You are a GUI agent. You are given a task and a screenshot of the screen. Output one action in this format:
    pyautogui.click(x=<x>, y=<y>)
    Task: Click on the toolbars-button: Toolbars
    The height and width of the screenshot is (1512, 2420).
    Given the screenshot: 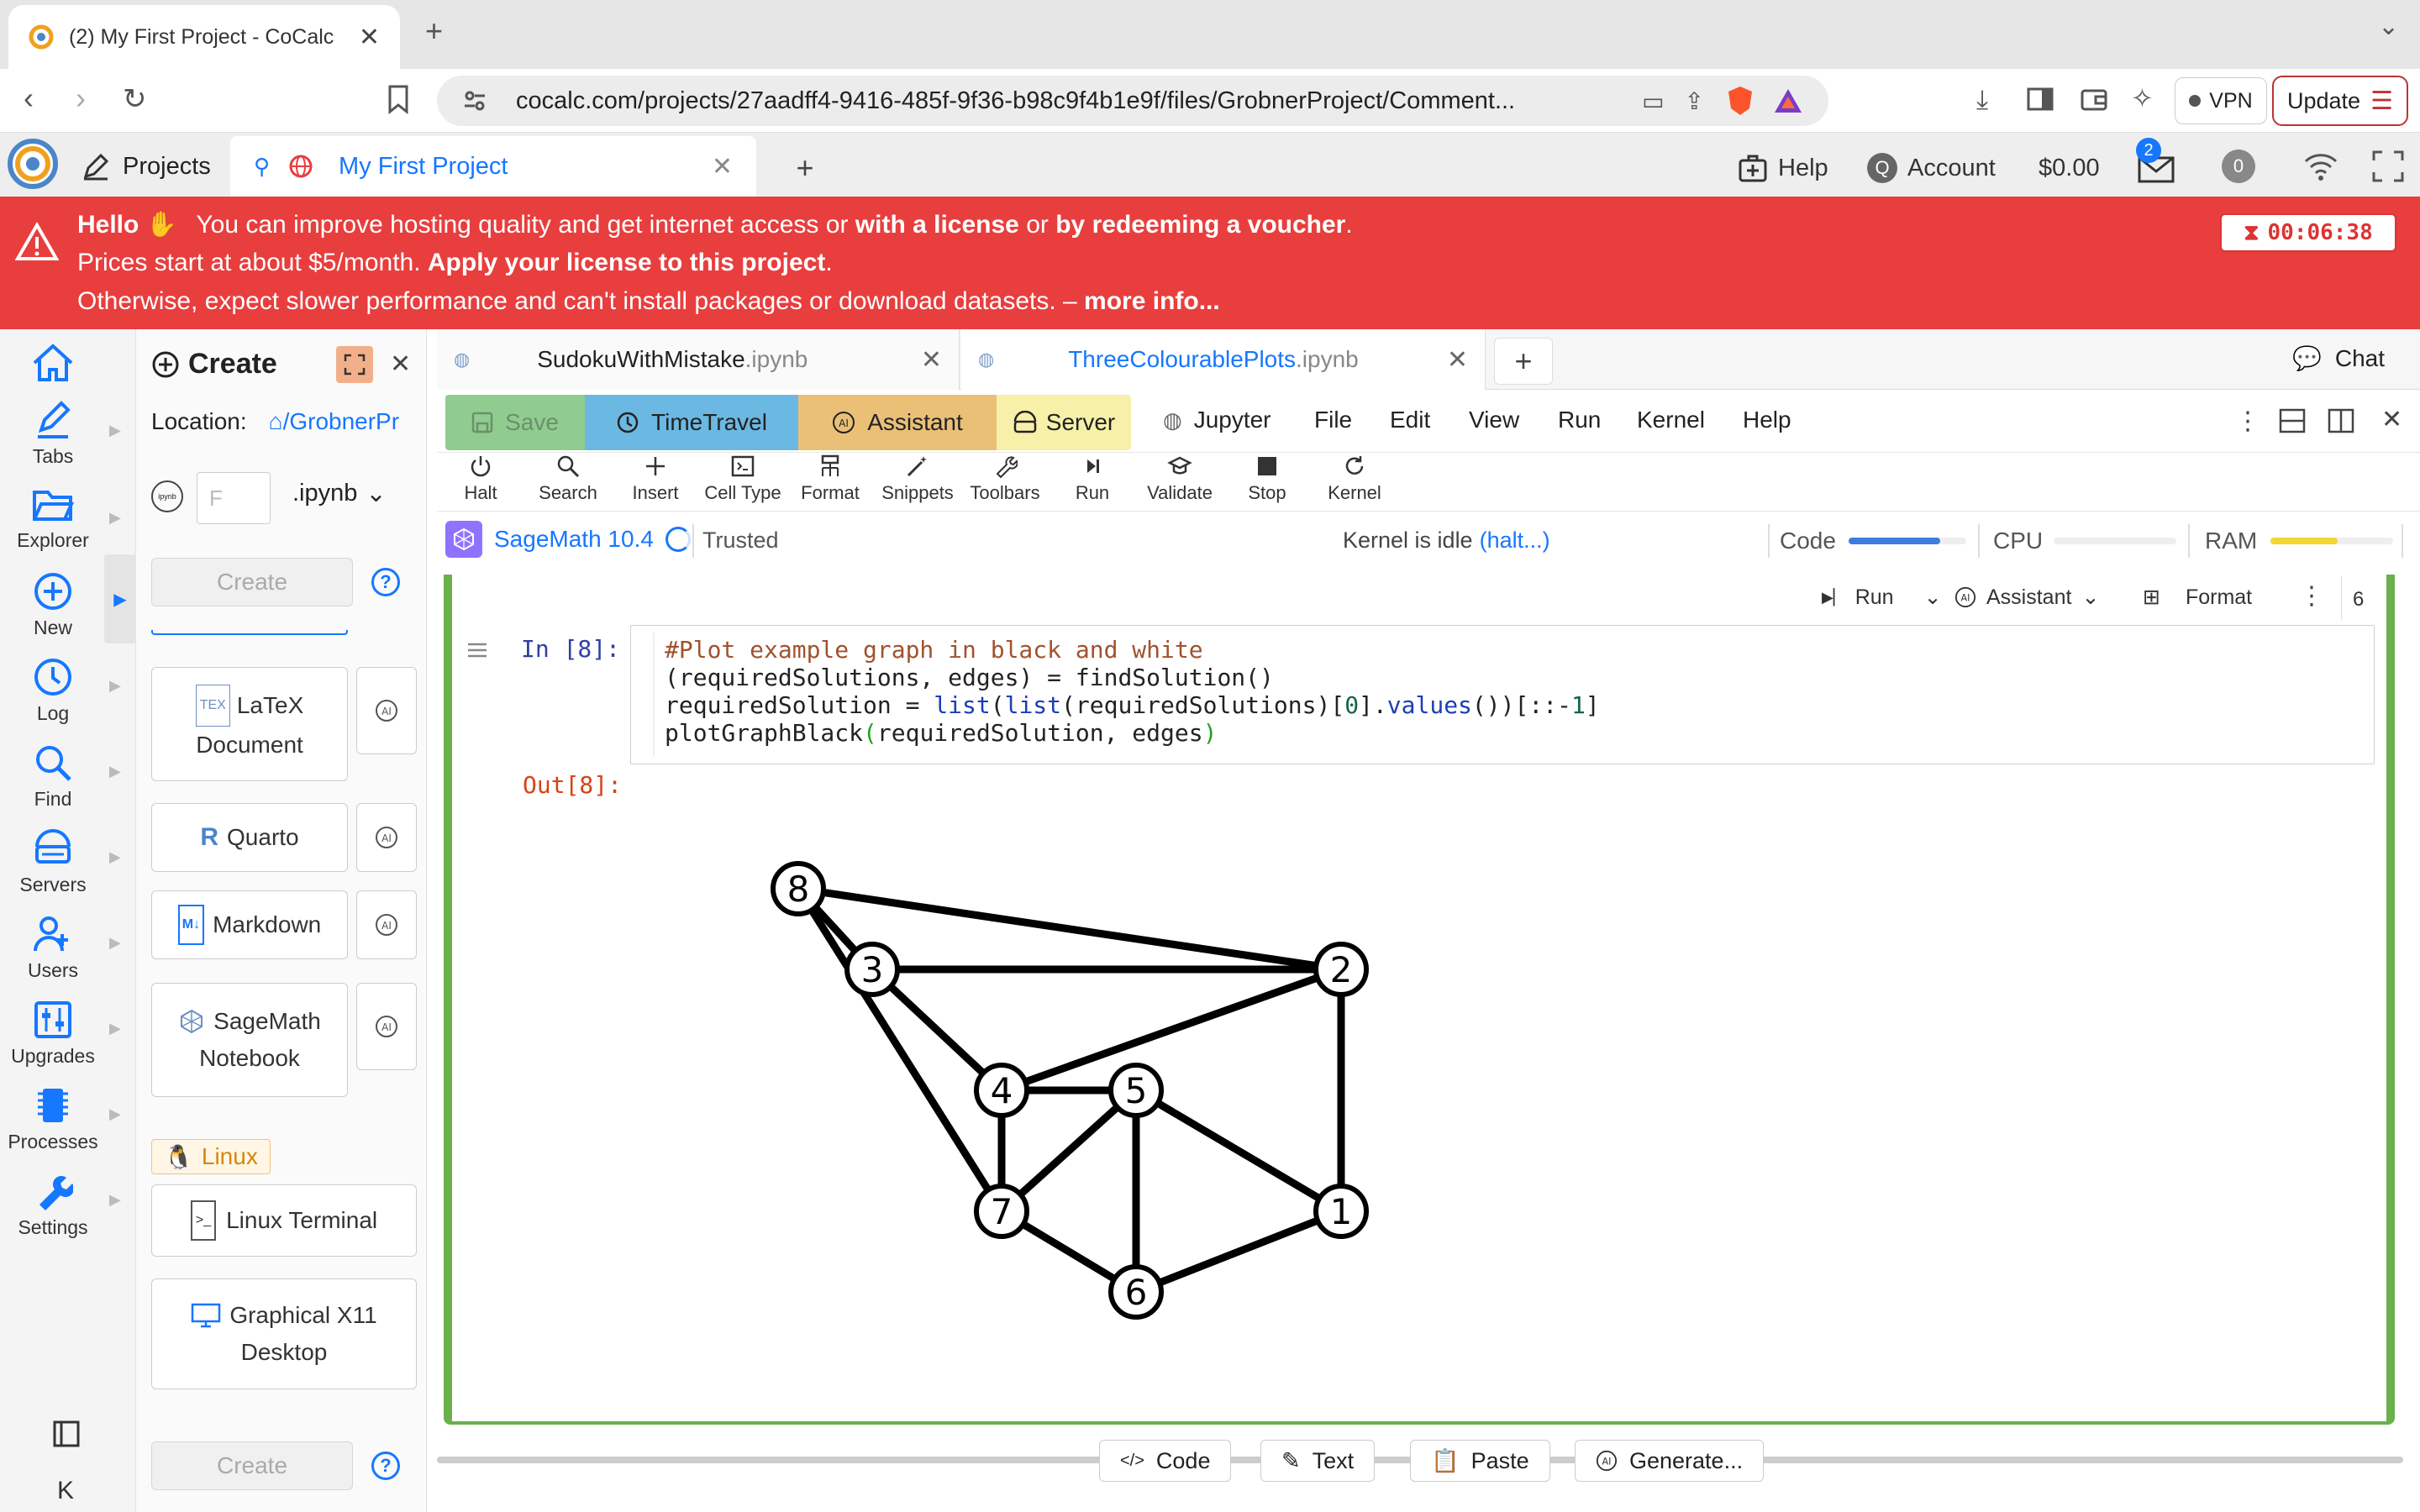 What is the action you would take?
    pyautogui.click(x=1005, y=479)
    